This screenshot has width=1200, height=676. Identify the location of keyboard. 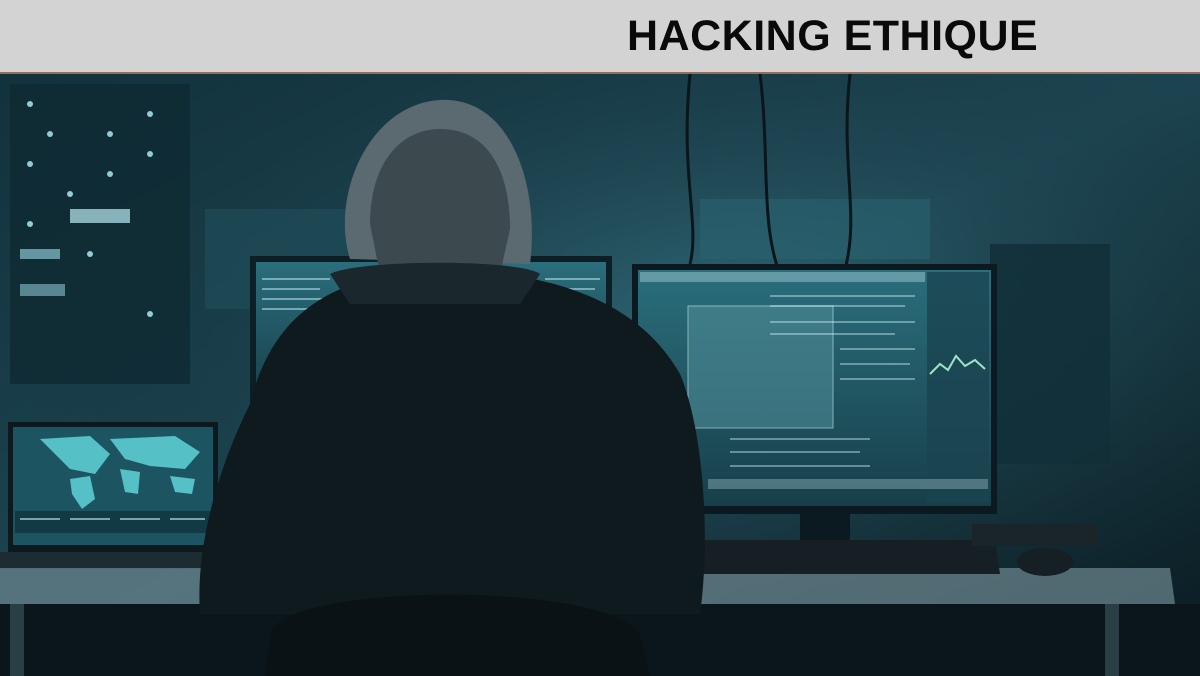
(845, 557).